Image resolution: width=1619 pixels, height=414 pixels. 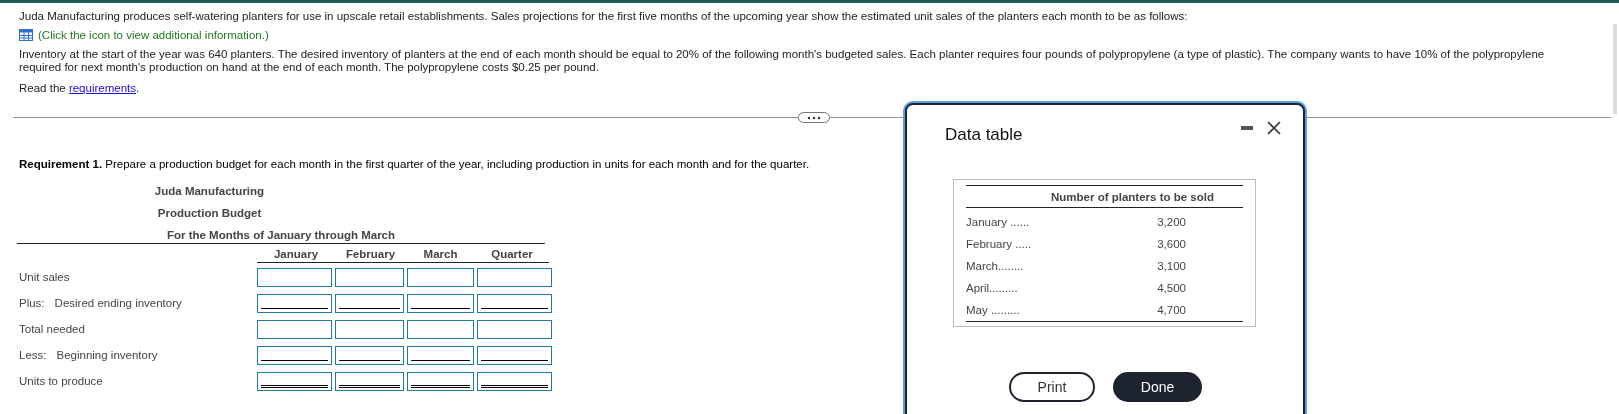 What do you see at coordinates (782, 61) in the screenshot?
I see `problem-text: Inventory at the start of the year was 640 planters. The desired inventory of planters at the end of each month should be equal to 20% of the following month's budgeted sales. Each planter requires four pounds of polypropylene (a type of plastic). The company wants to have 10% of the polypropylene required for next month's production on hand at the end of each month. The polypropylene costs $0.25 per pound.` at bounding box center [782, 61].